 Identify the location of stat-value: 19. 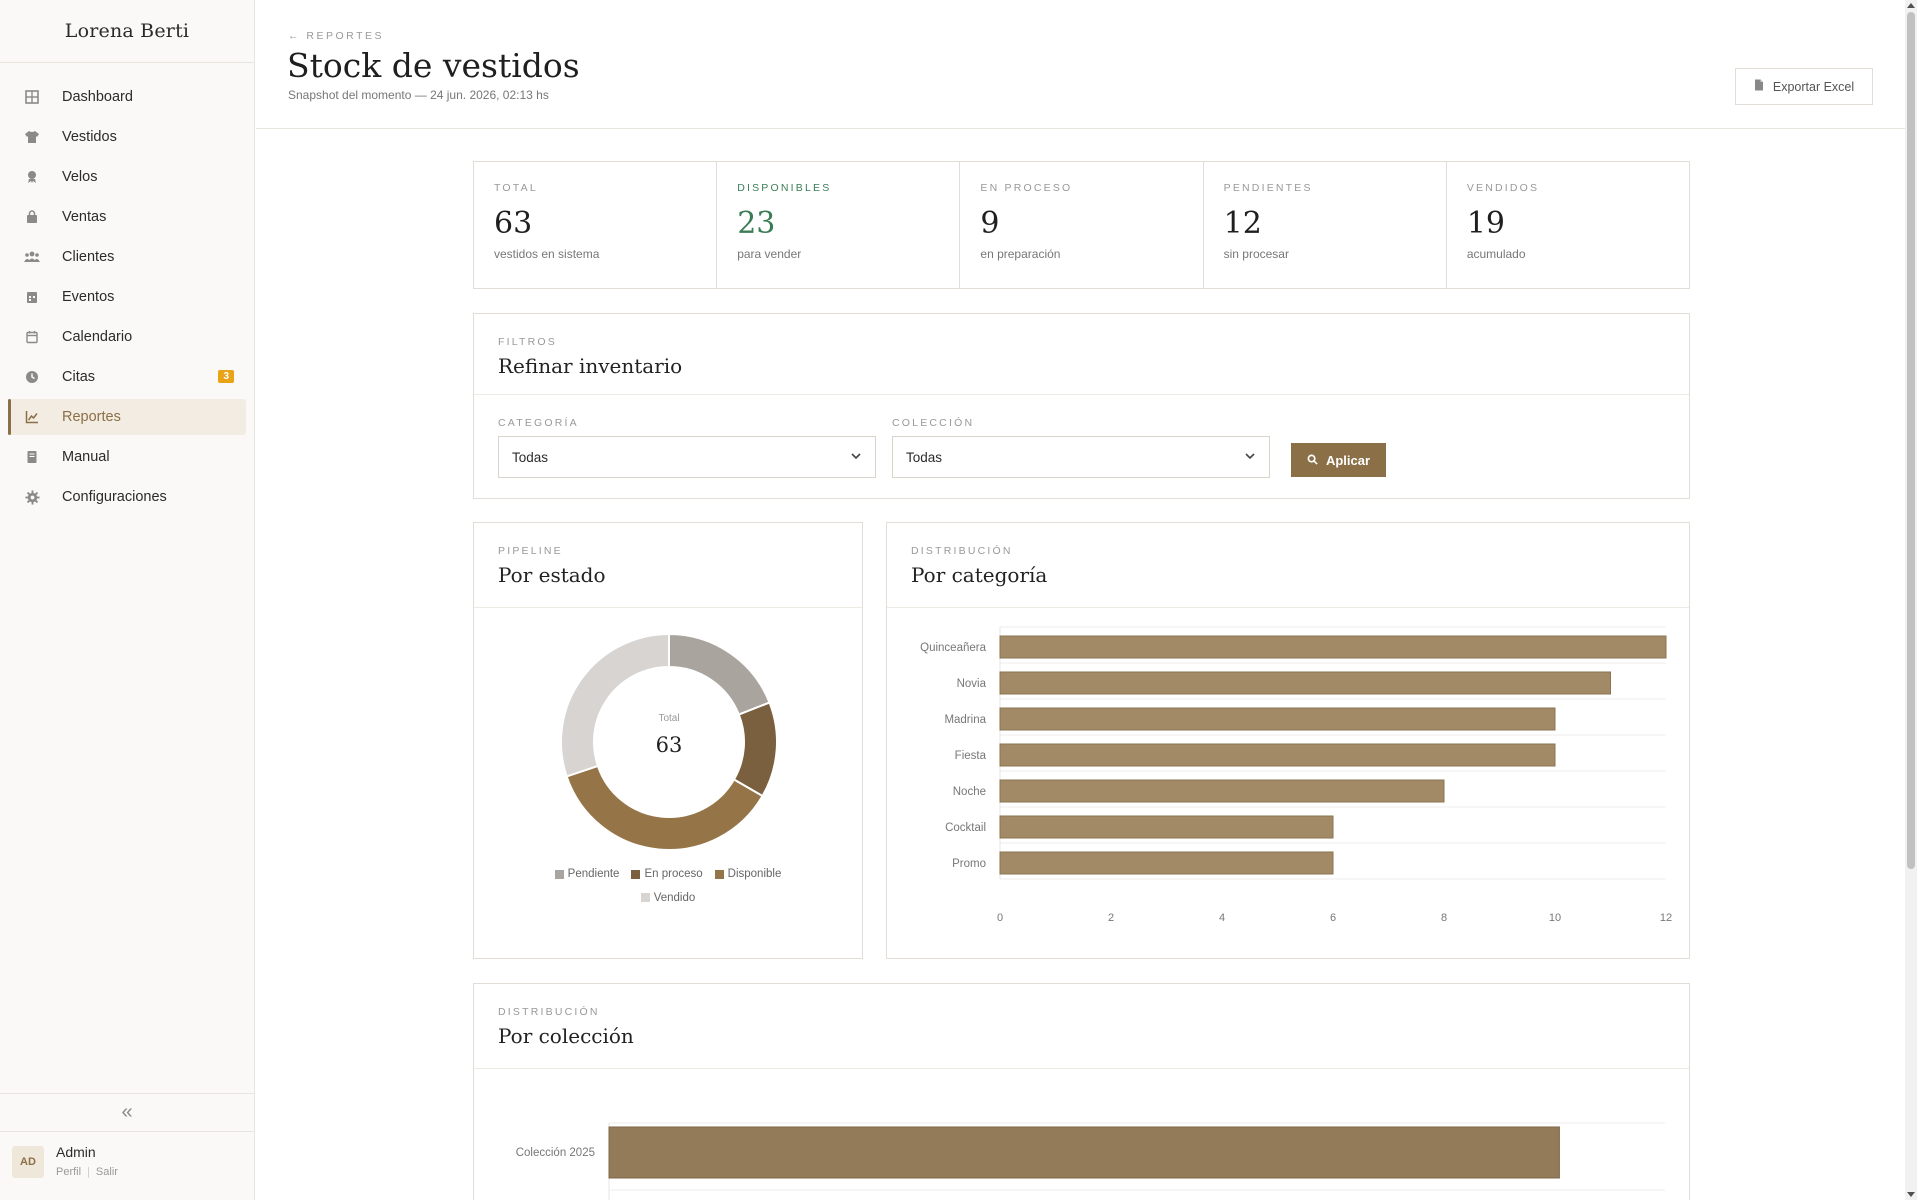
(1485, 223).